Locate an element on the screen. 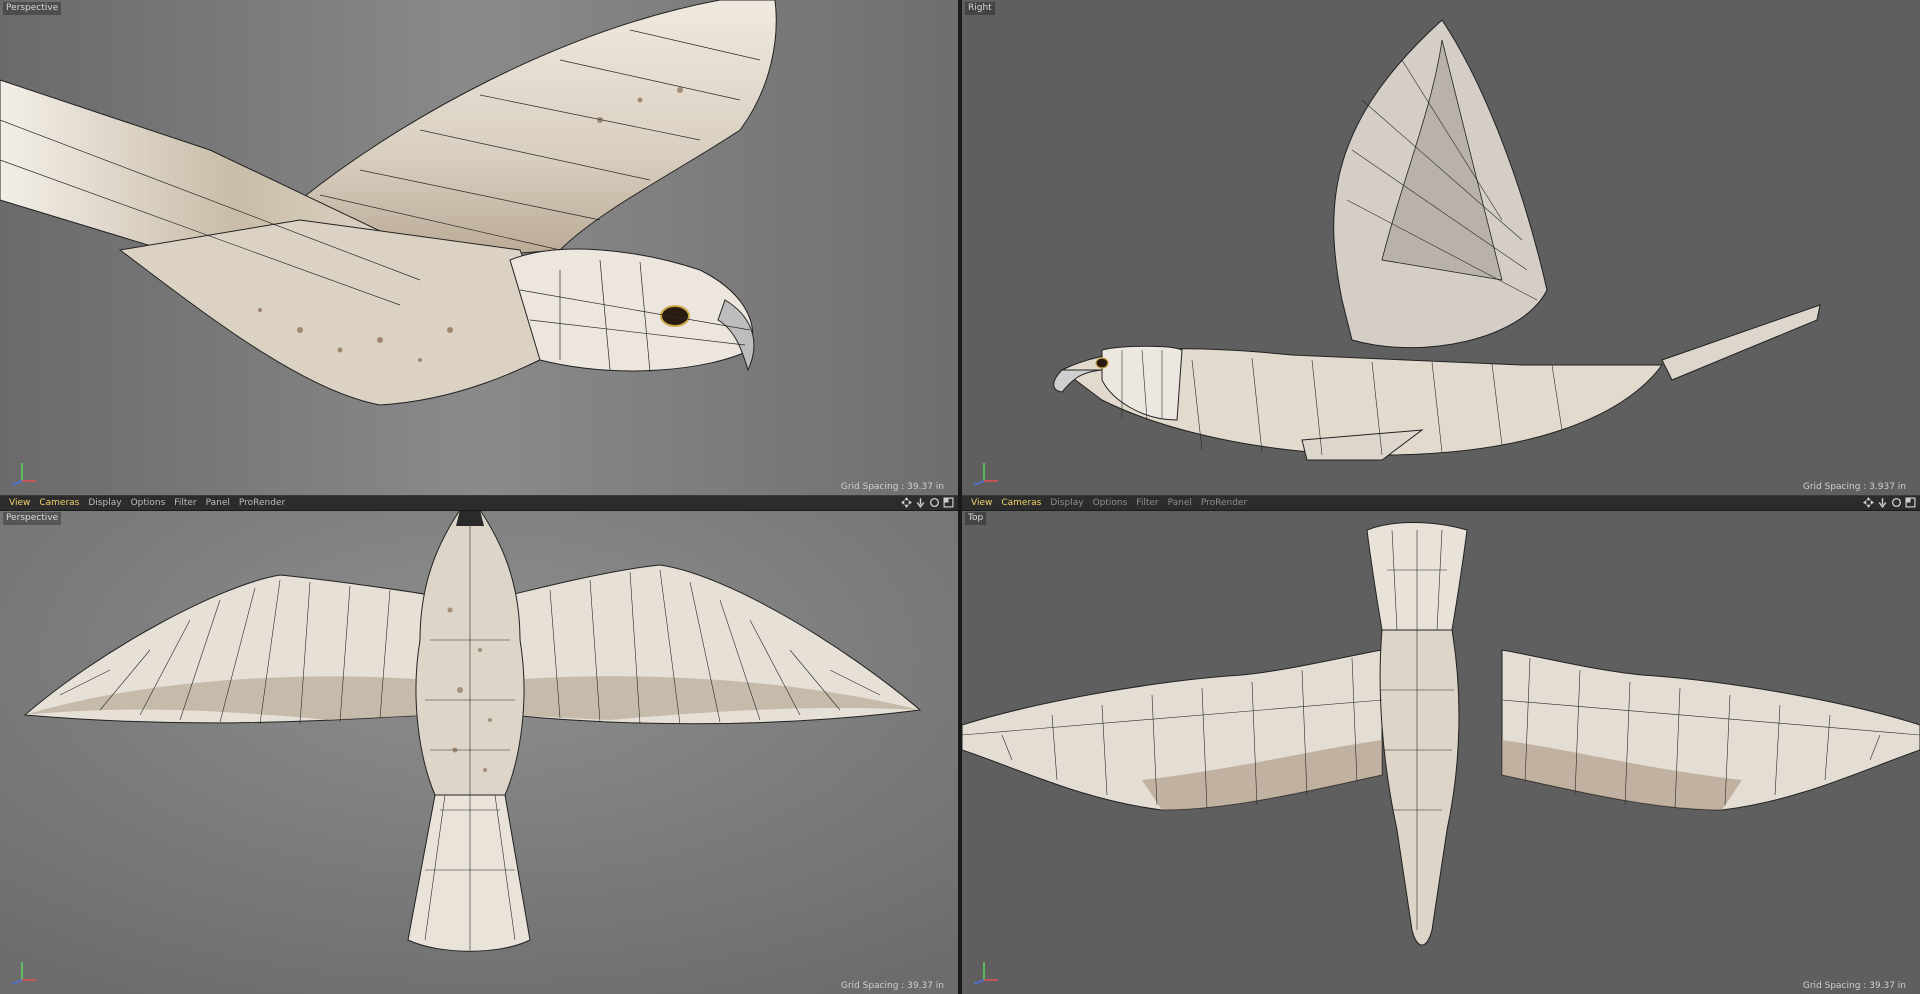 This screenshot has height=994, width=1920. viewport-label: Top is located at coordinates (976, 518).